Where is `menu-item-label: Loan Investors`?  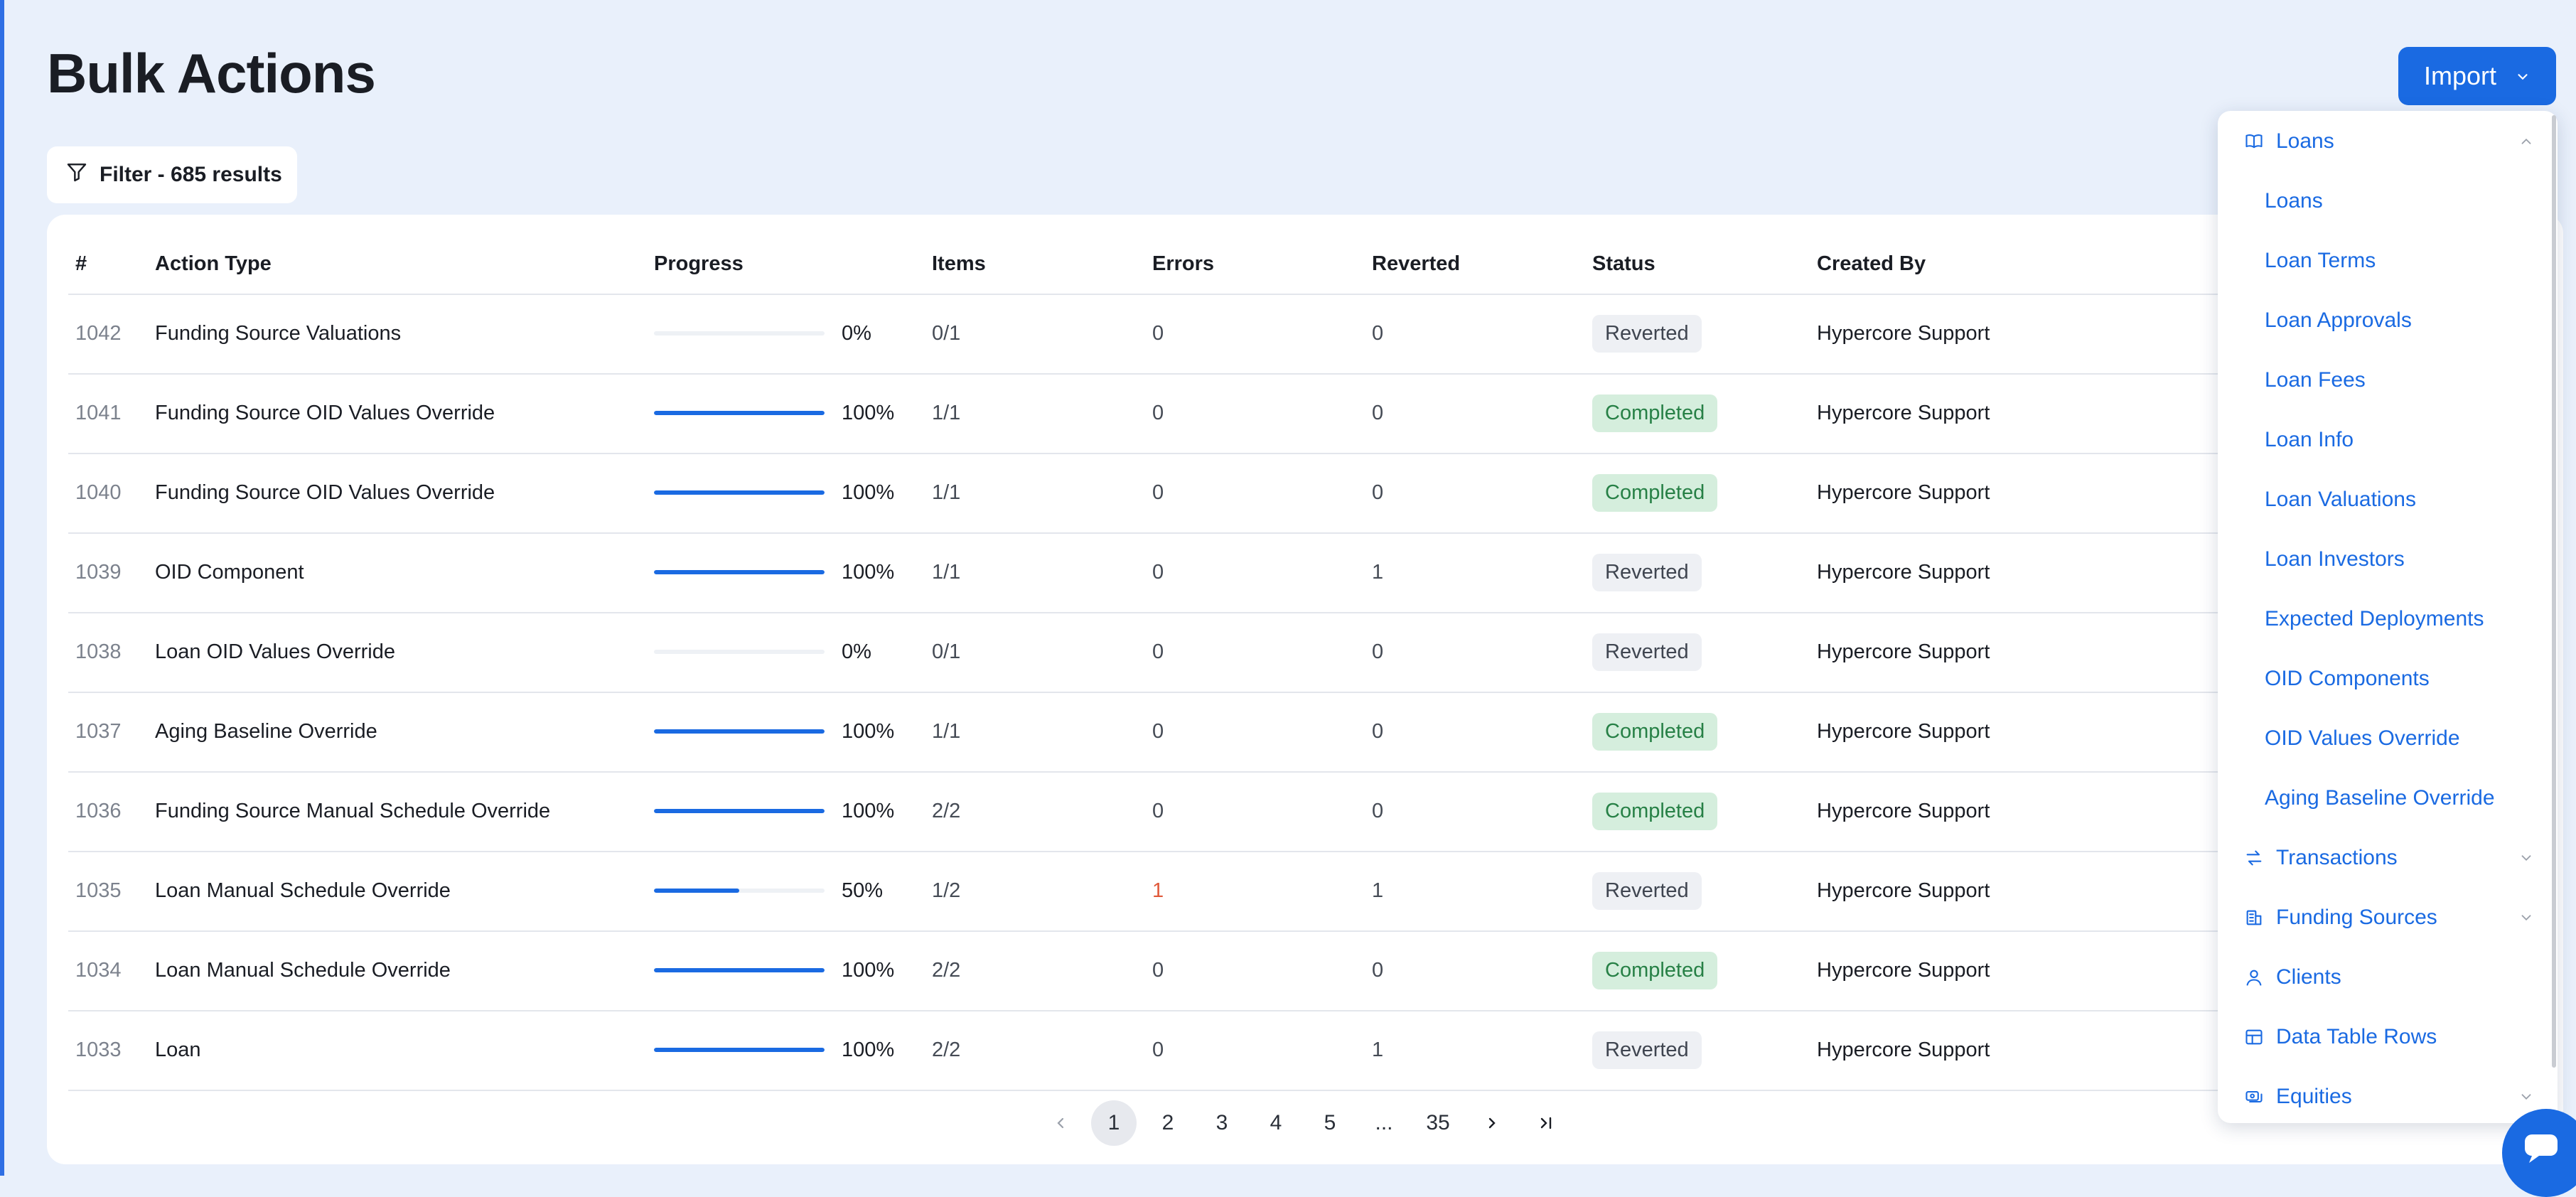 menu-item-label: Loan Investors is located at coordinates (2335, 559).